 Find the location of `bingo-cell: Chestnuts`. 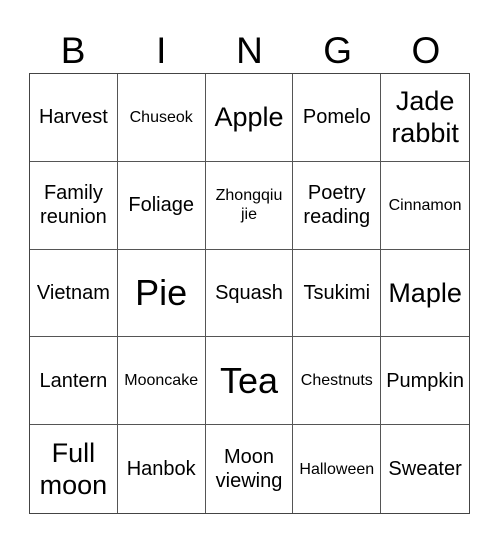

bingo-cell: Chestnuts is located at coordinates (337, 381).